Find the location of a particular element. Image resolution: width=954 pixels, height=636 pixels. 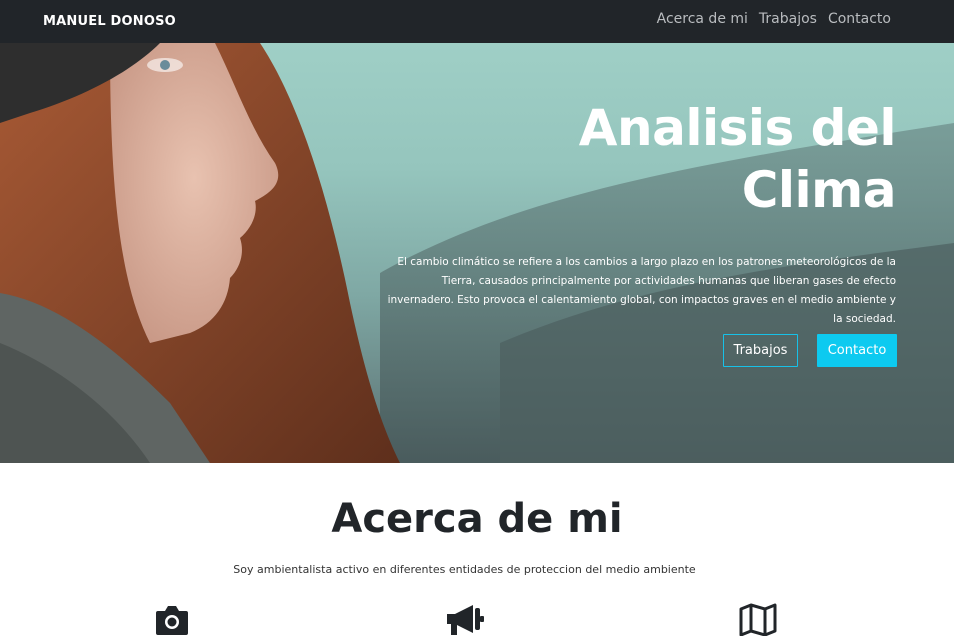

brand-logo: MANUEL DONOSO is located at coordinates (109, 21).